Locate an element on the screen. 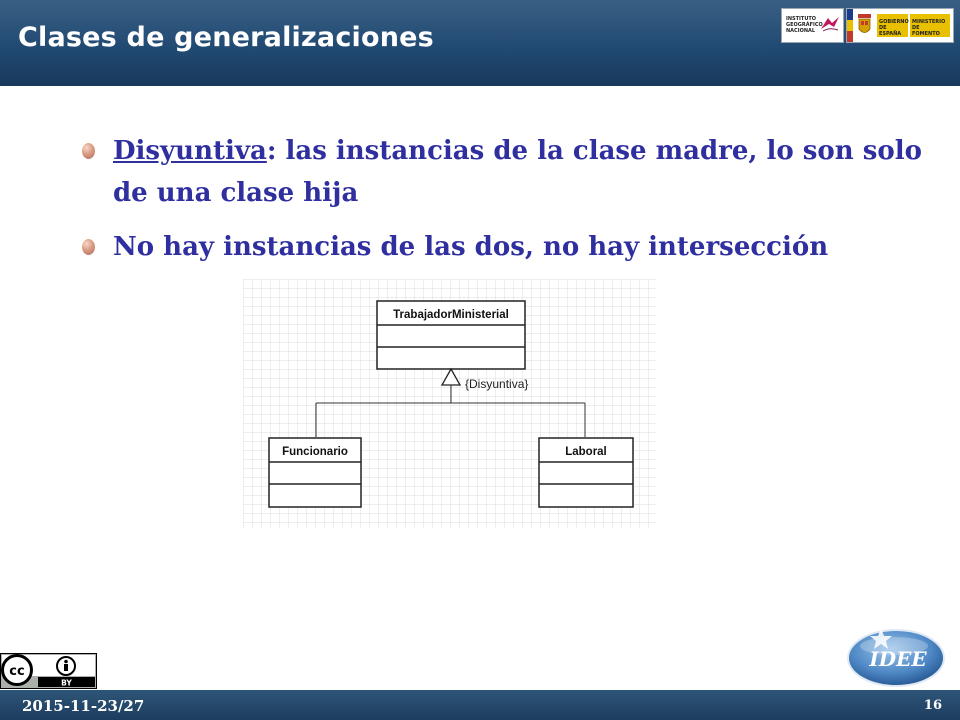  eu-strip is located at coordinates (850, 25).